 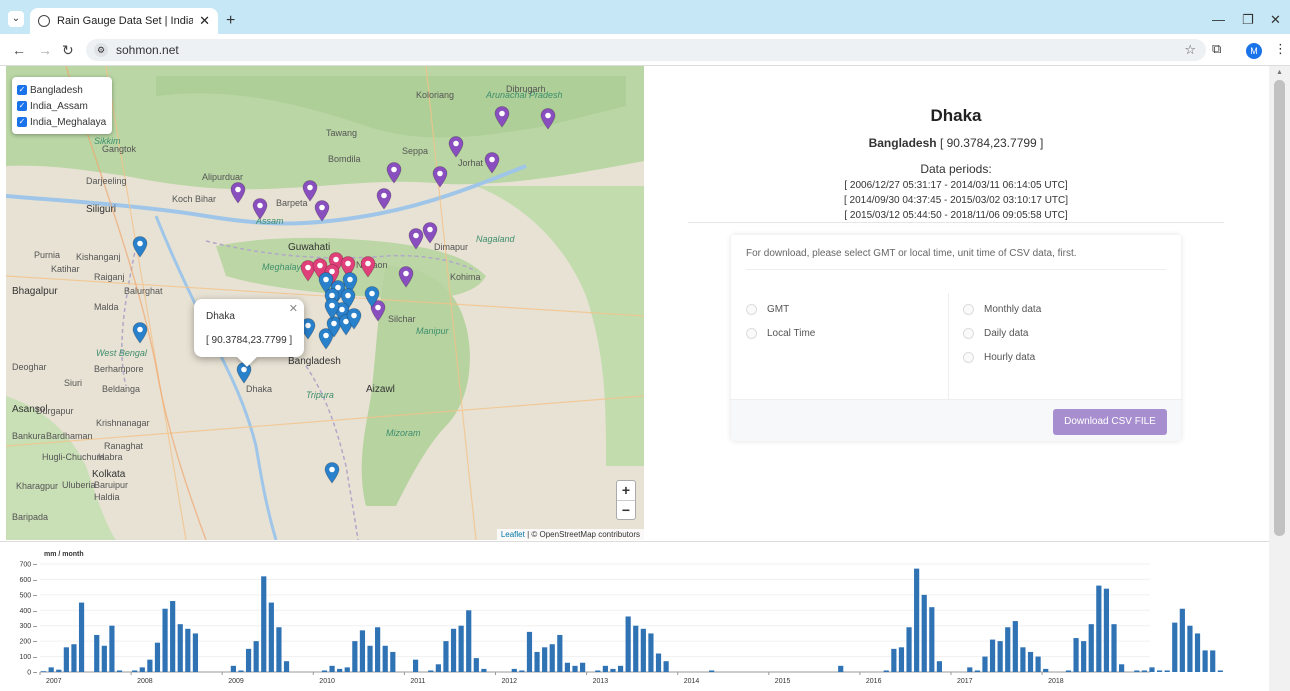 What do you see at coordinates (22, 106) in the screenshot?
I see `checkbox-checked-icon: ✓` at bounding box center [22, 106].